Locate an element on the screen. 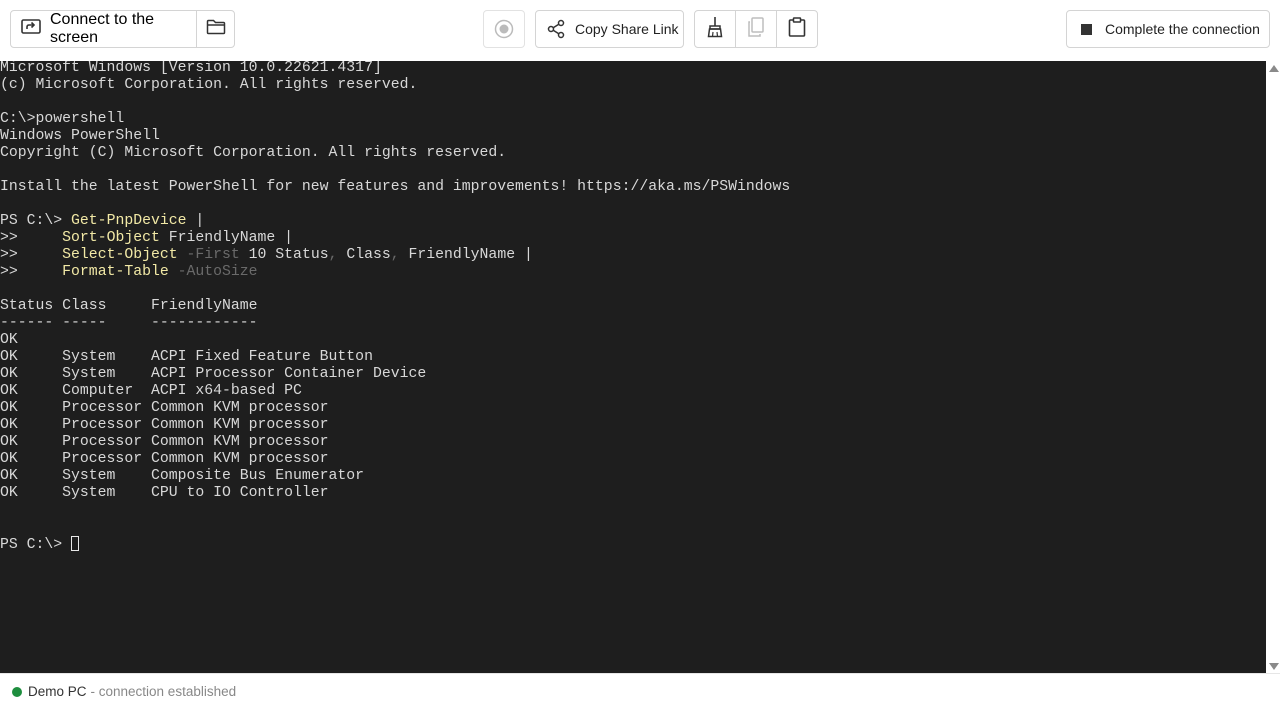 The width and height of the screenshot is (1280, 709). copy-icon is located at coordinates (756, 29).